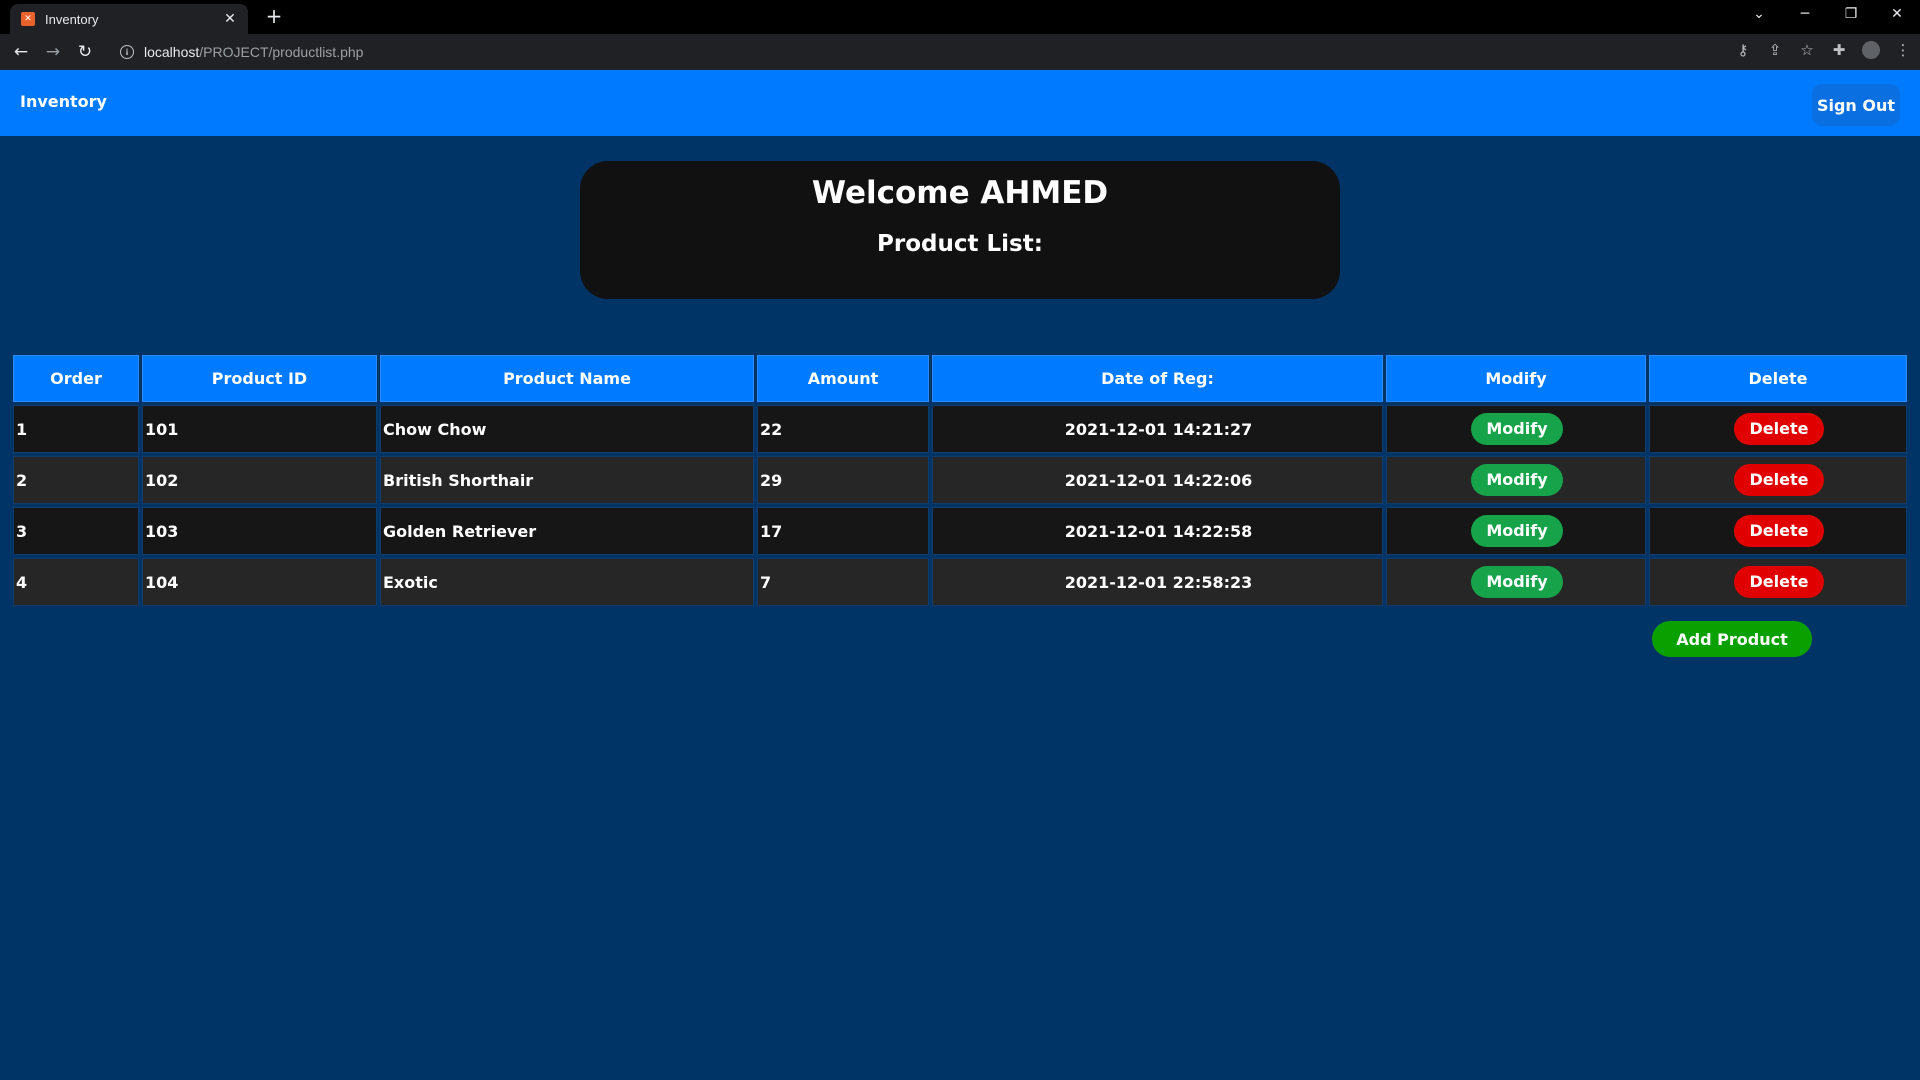  I want to click on cell-amount: 17, so click(843, 531).